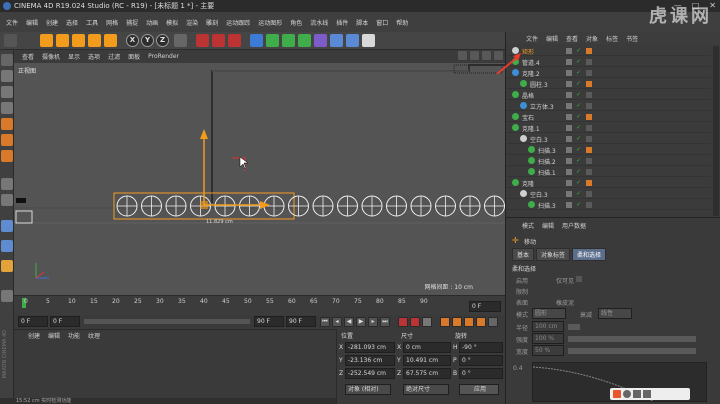  What do you see at coordinates (152, 22) in the screenshot?
I see `menu-animate: 动画` at bounding box center [152, 22].